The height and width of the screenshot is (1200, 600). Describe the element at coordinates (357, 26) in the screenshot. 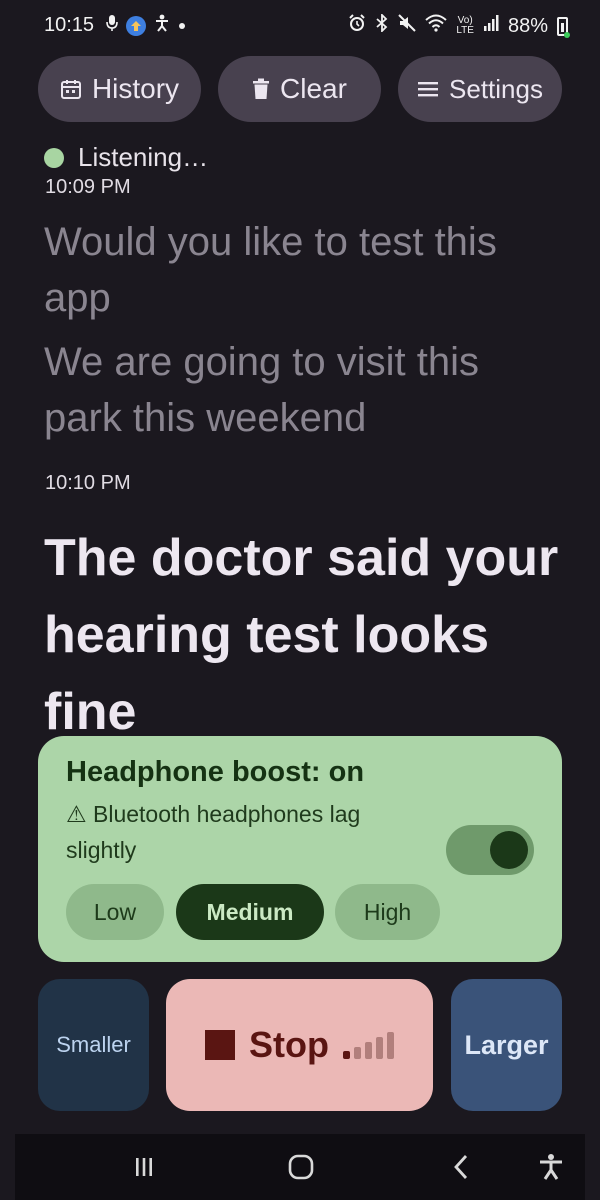

I see `alarm-icon` at that location.